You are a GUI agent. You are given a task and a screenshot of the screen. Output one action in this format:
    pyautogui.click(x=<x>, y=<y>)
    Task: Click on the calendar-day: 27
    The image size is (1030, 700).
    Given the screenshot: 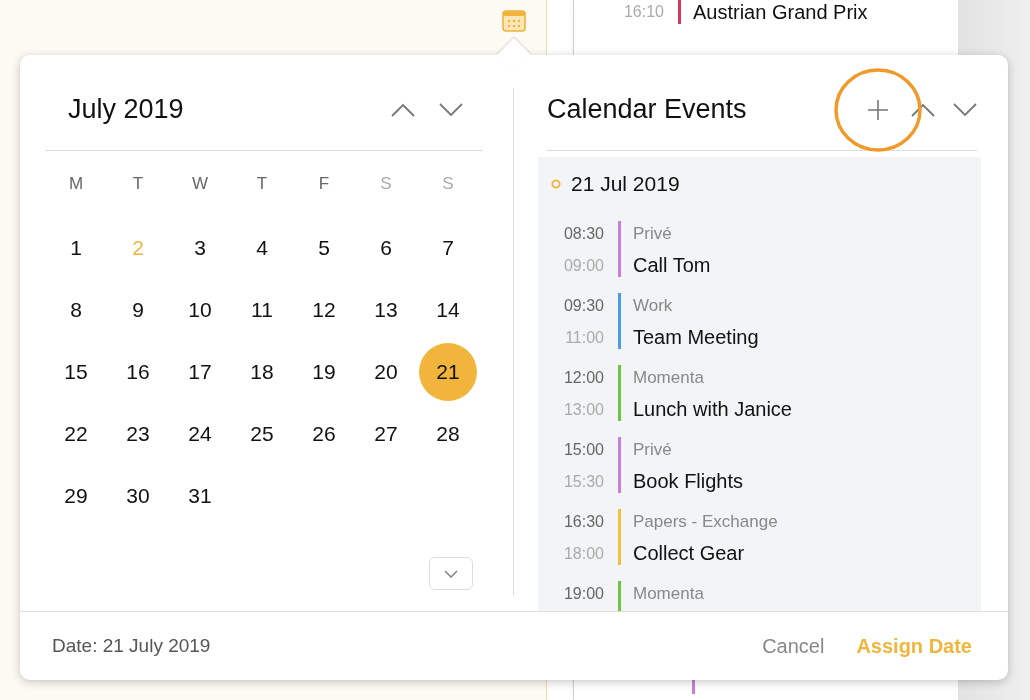 What is the action you would take?
    pyautogui.click(x=386, y=434)
    